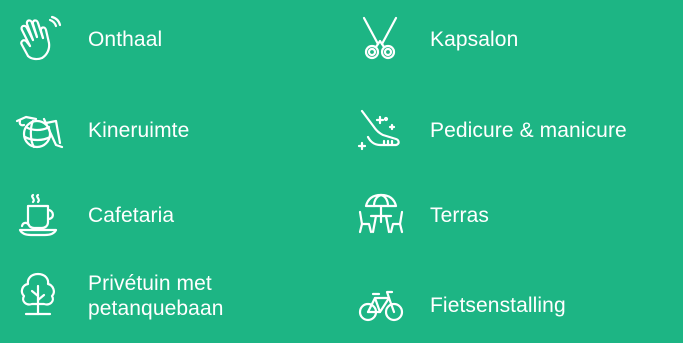  I want to click on facility-cafetaria: Cafetaria, so click(94, 215).